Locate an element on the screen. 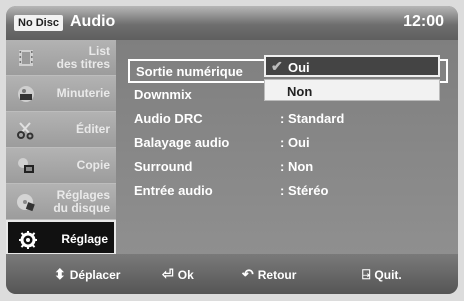 The width and height of the screenshot is (464, 301). sidebar-item-title-list: List des titres is located at coordinates (61, 58).